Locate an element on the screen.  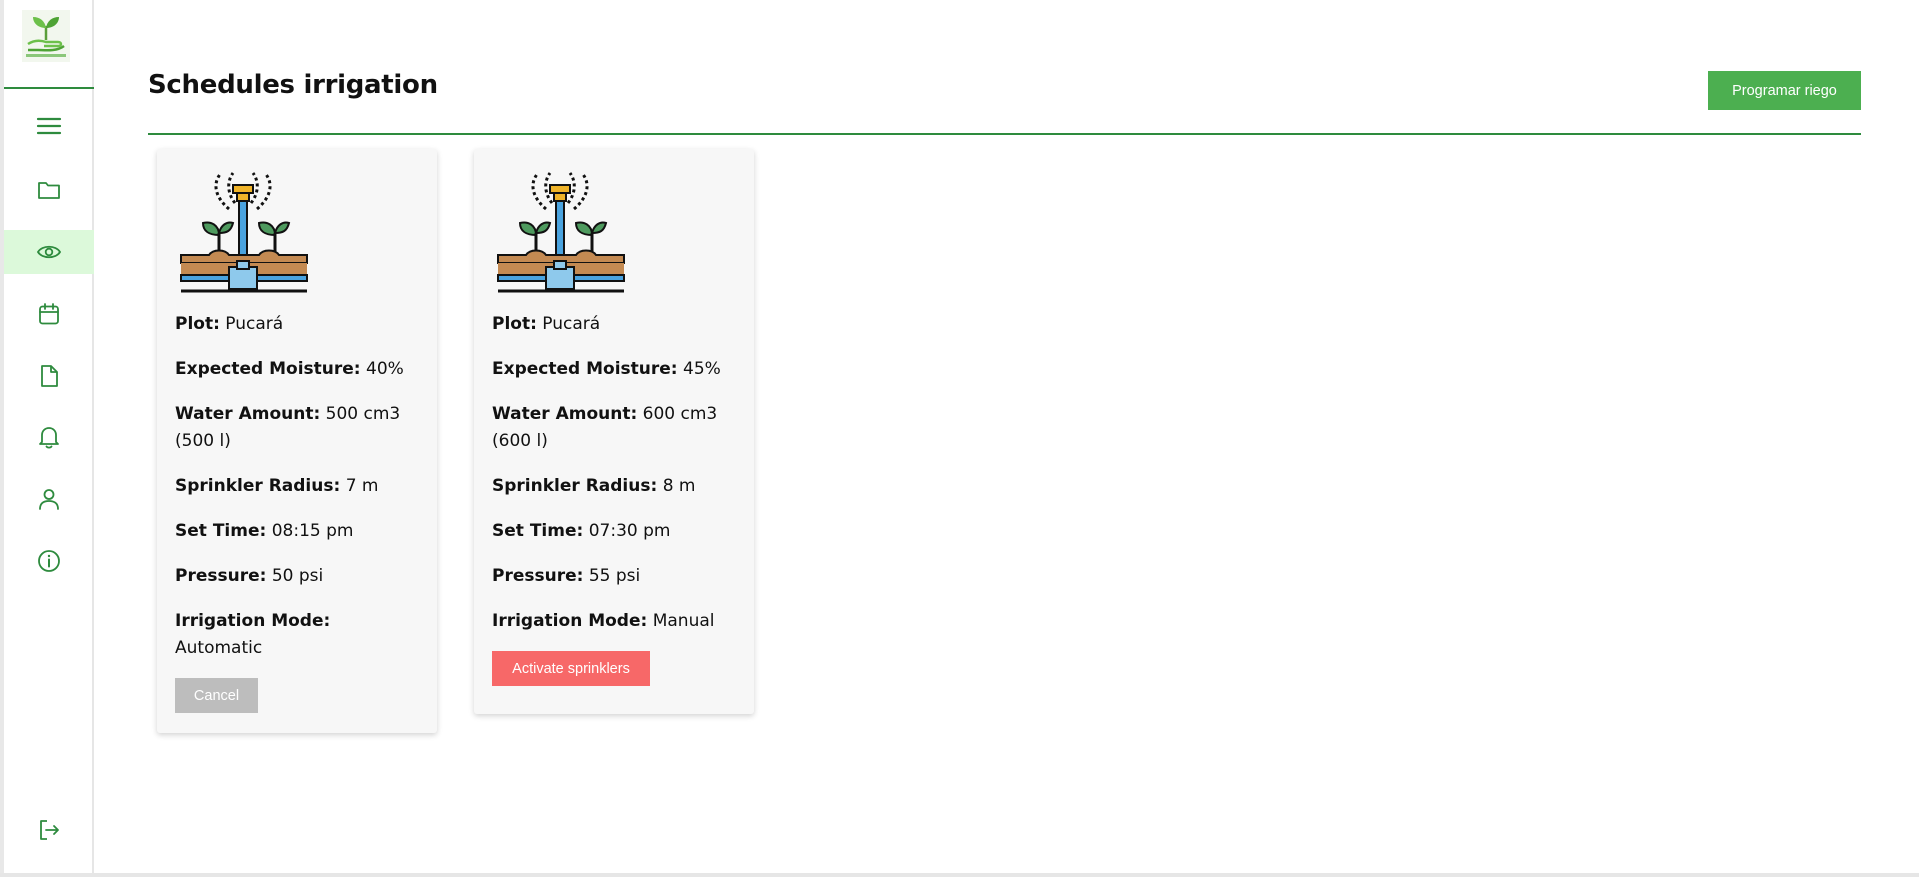
document-icon is located at coordinates (49, 376).